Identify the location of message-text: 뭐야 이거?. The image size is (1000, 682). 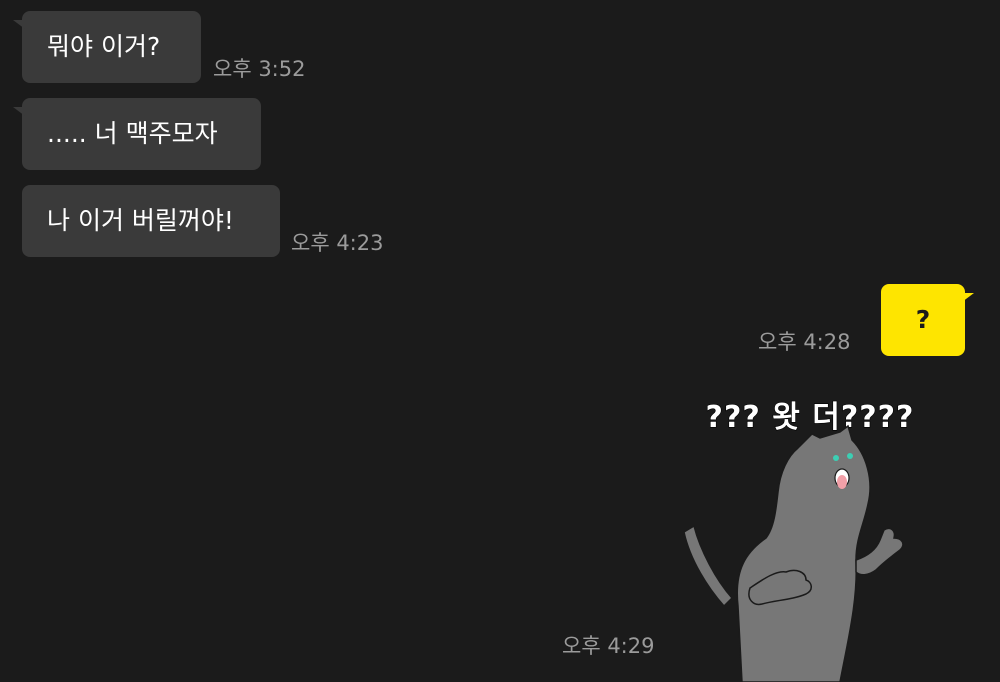
(104, 46).